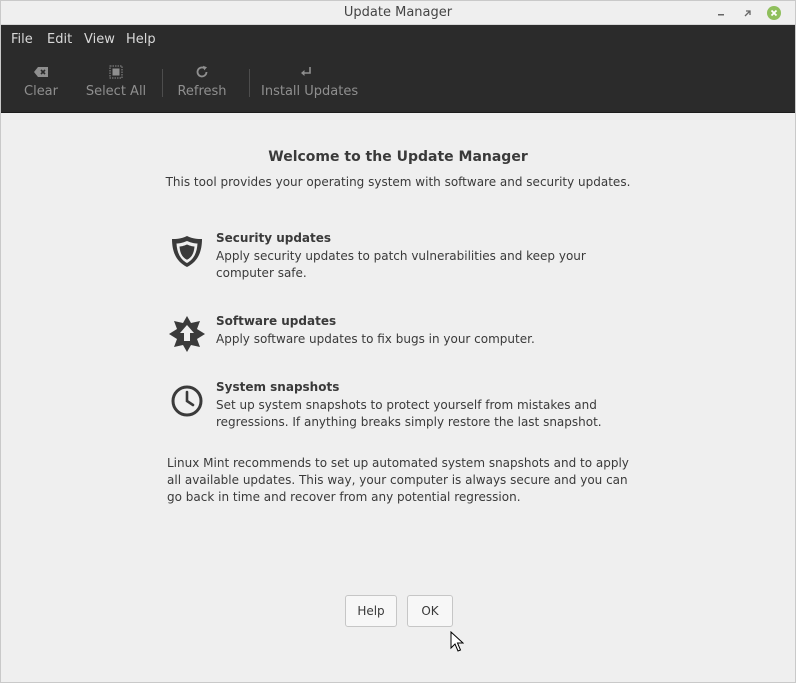 The height and width of the screenshot is (683, 796). Describe the element at coordinates (398, 39) in the screenshot. I see `menu-bar: File Edit View Help` at that location.